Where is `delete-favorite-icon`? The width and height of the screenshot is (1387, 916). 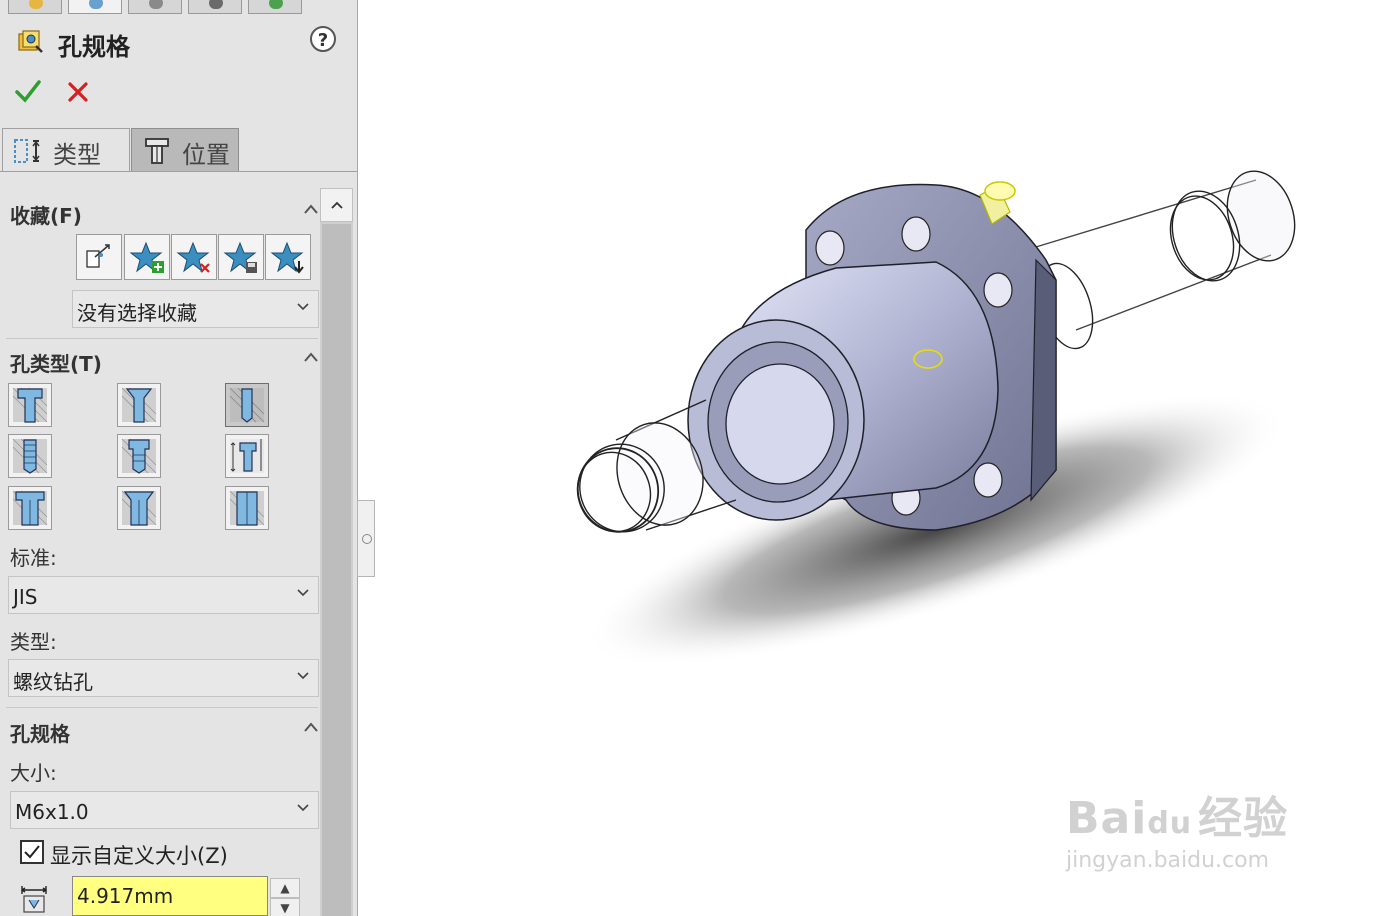
delete-favorite-icon is located at coordinates (193, 257).